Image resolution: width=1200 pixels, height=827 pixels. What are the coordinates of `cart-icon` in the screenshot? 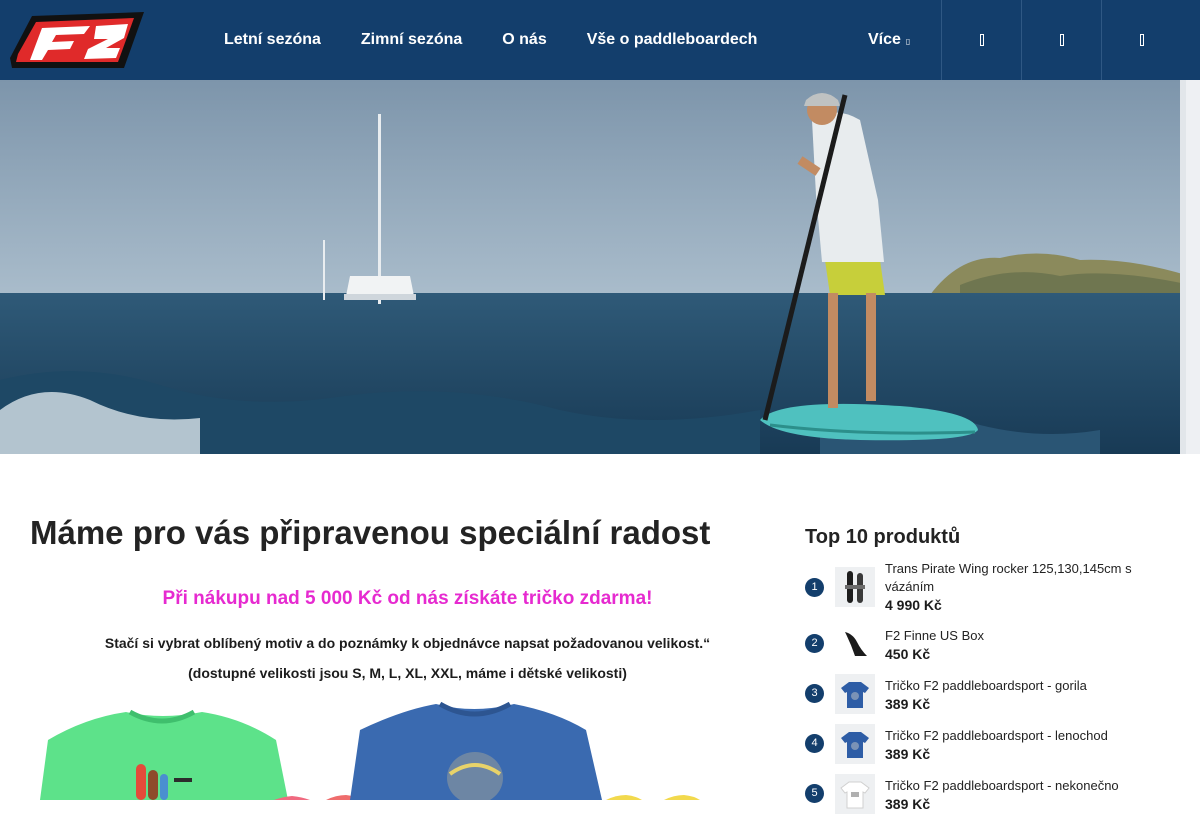 It's located at (1141, 40).